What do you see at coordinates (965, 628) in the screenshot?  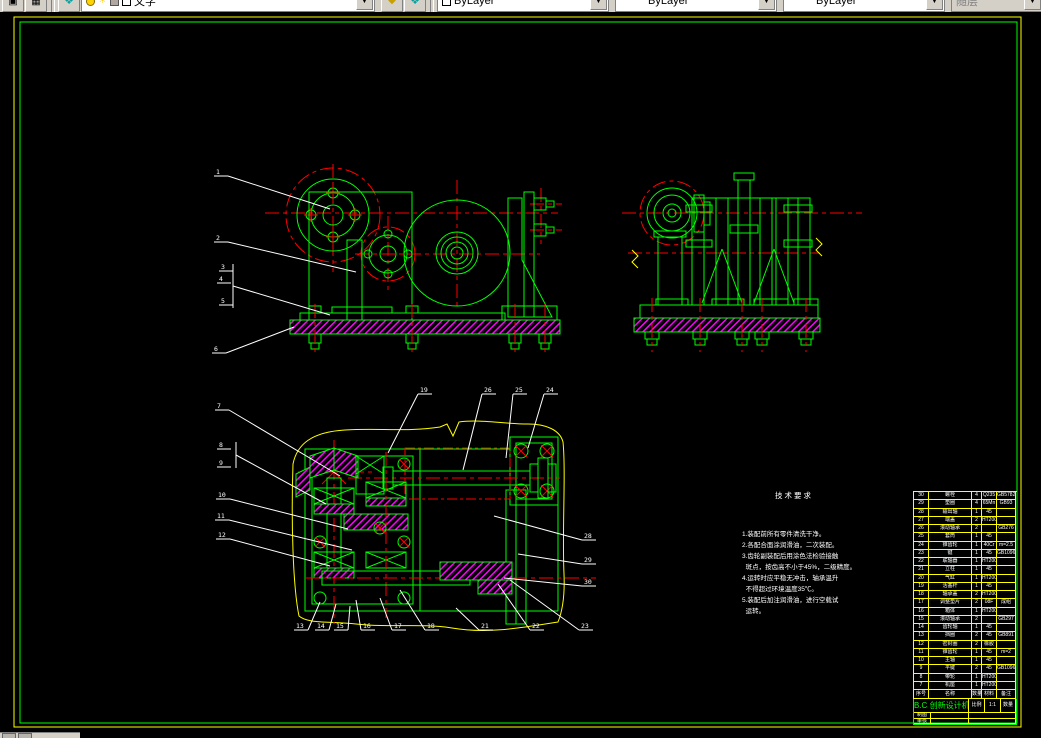 I see `parts-table-row: 14 齿轮轴 1 45` at bounding box center [965, 628].